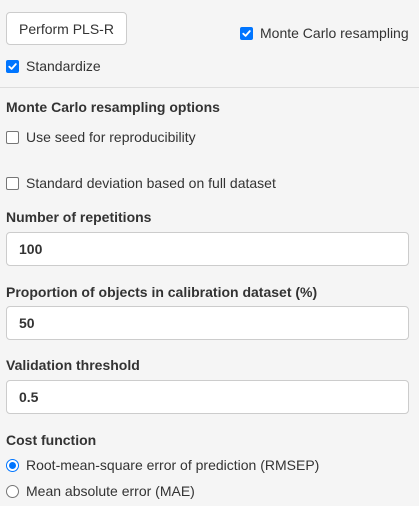 This screenshot has width=419, height=506. What do you see at coordinates (207, 397) in the screenshot?
I see `threshold-input` at bounding box center [207, 397].